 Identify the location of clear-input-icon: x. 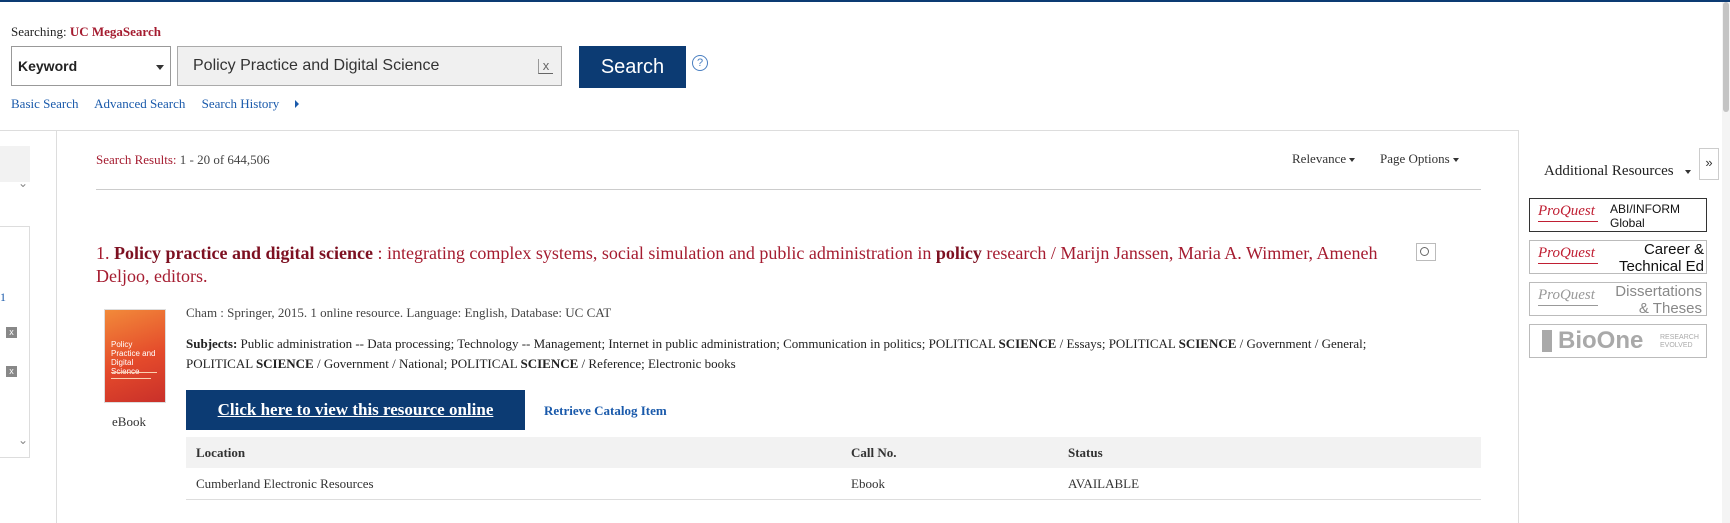
(545, 66).